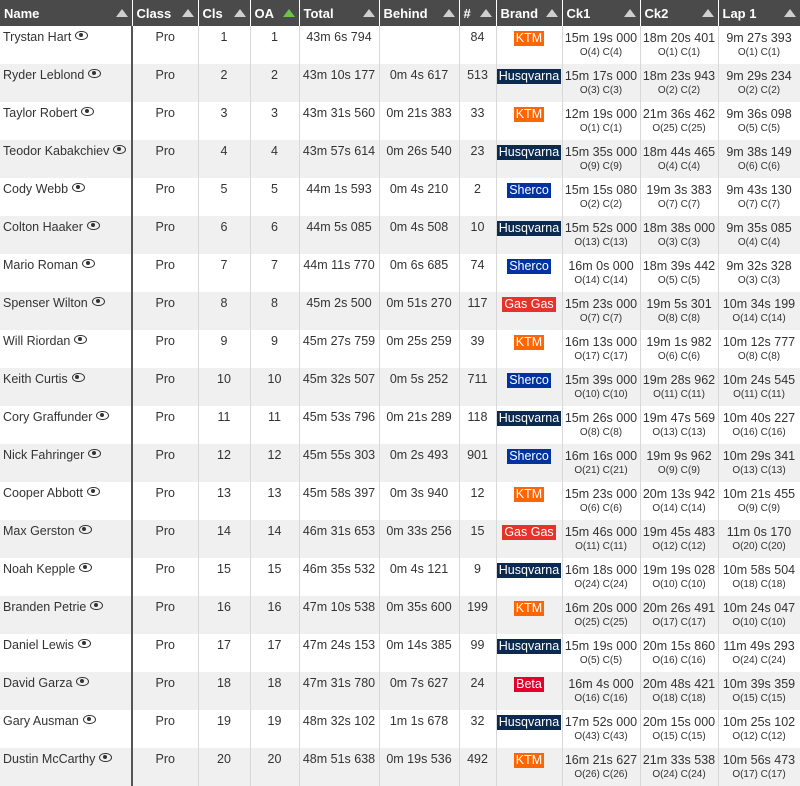 The width and height of the screenshot is (800, 786). I want to click on lap1-cell: 9m 35s 085 O(4) C(4), so click(759, 235).